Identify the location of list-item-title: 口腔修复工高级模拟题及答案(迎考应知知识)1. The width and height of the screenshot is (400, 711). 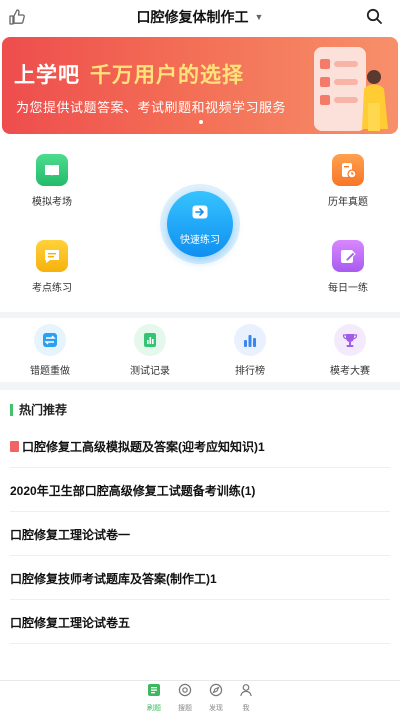
(143, 447).